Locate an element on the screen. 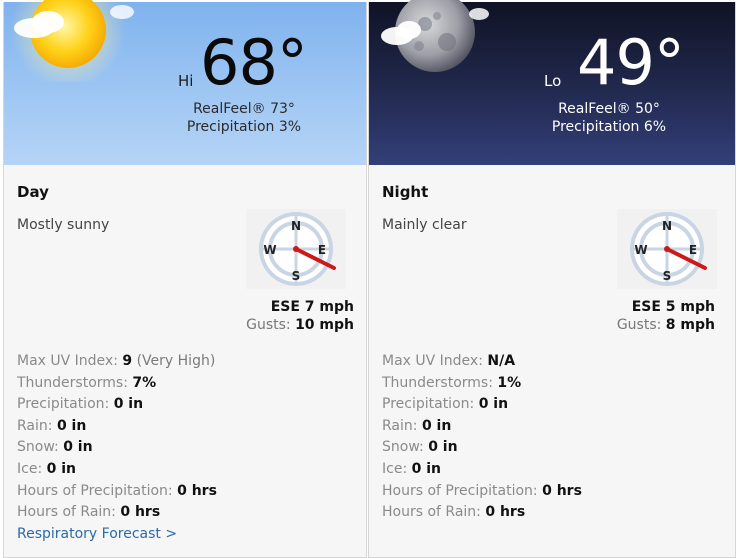 This screenshot has width=743, height=558. day-precipitation: Precipitation 3% is located at coordinates (244, 127).